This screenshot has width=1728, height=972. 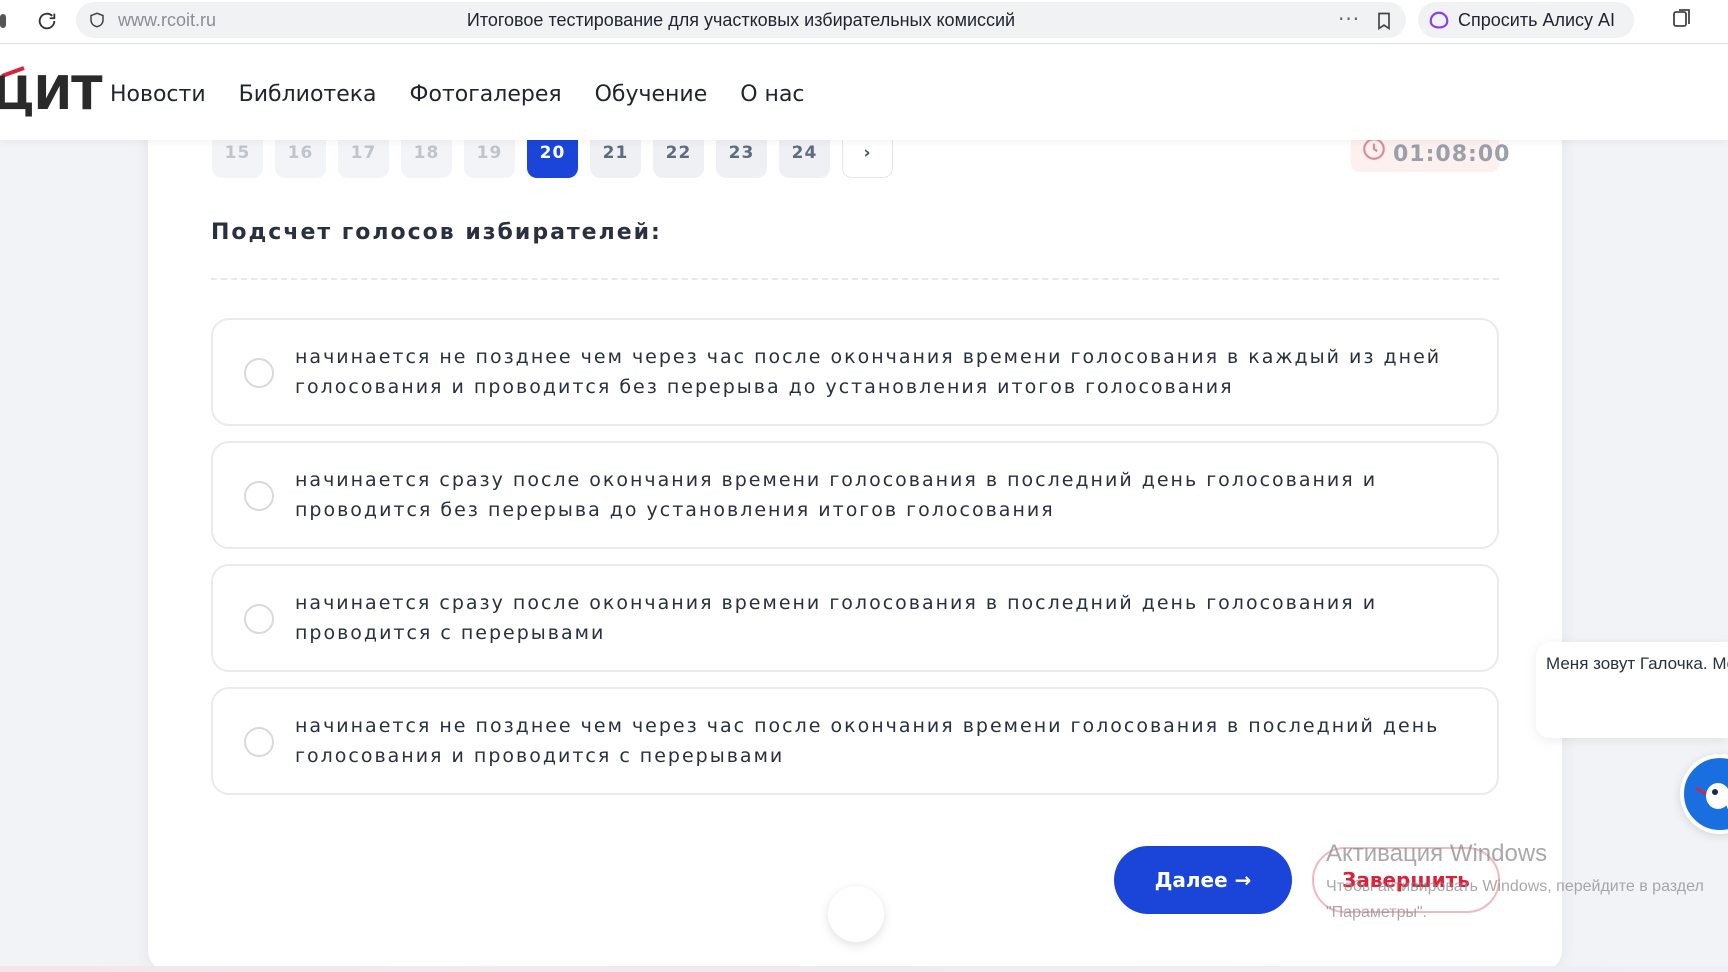 I want to click on nav-news: Новости, so click(x=158, y=94).